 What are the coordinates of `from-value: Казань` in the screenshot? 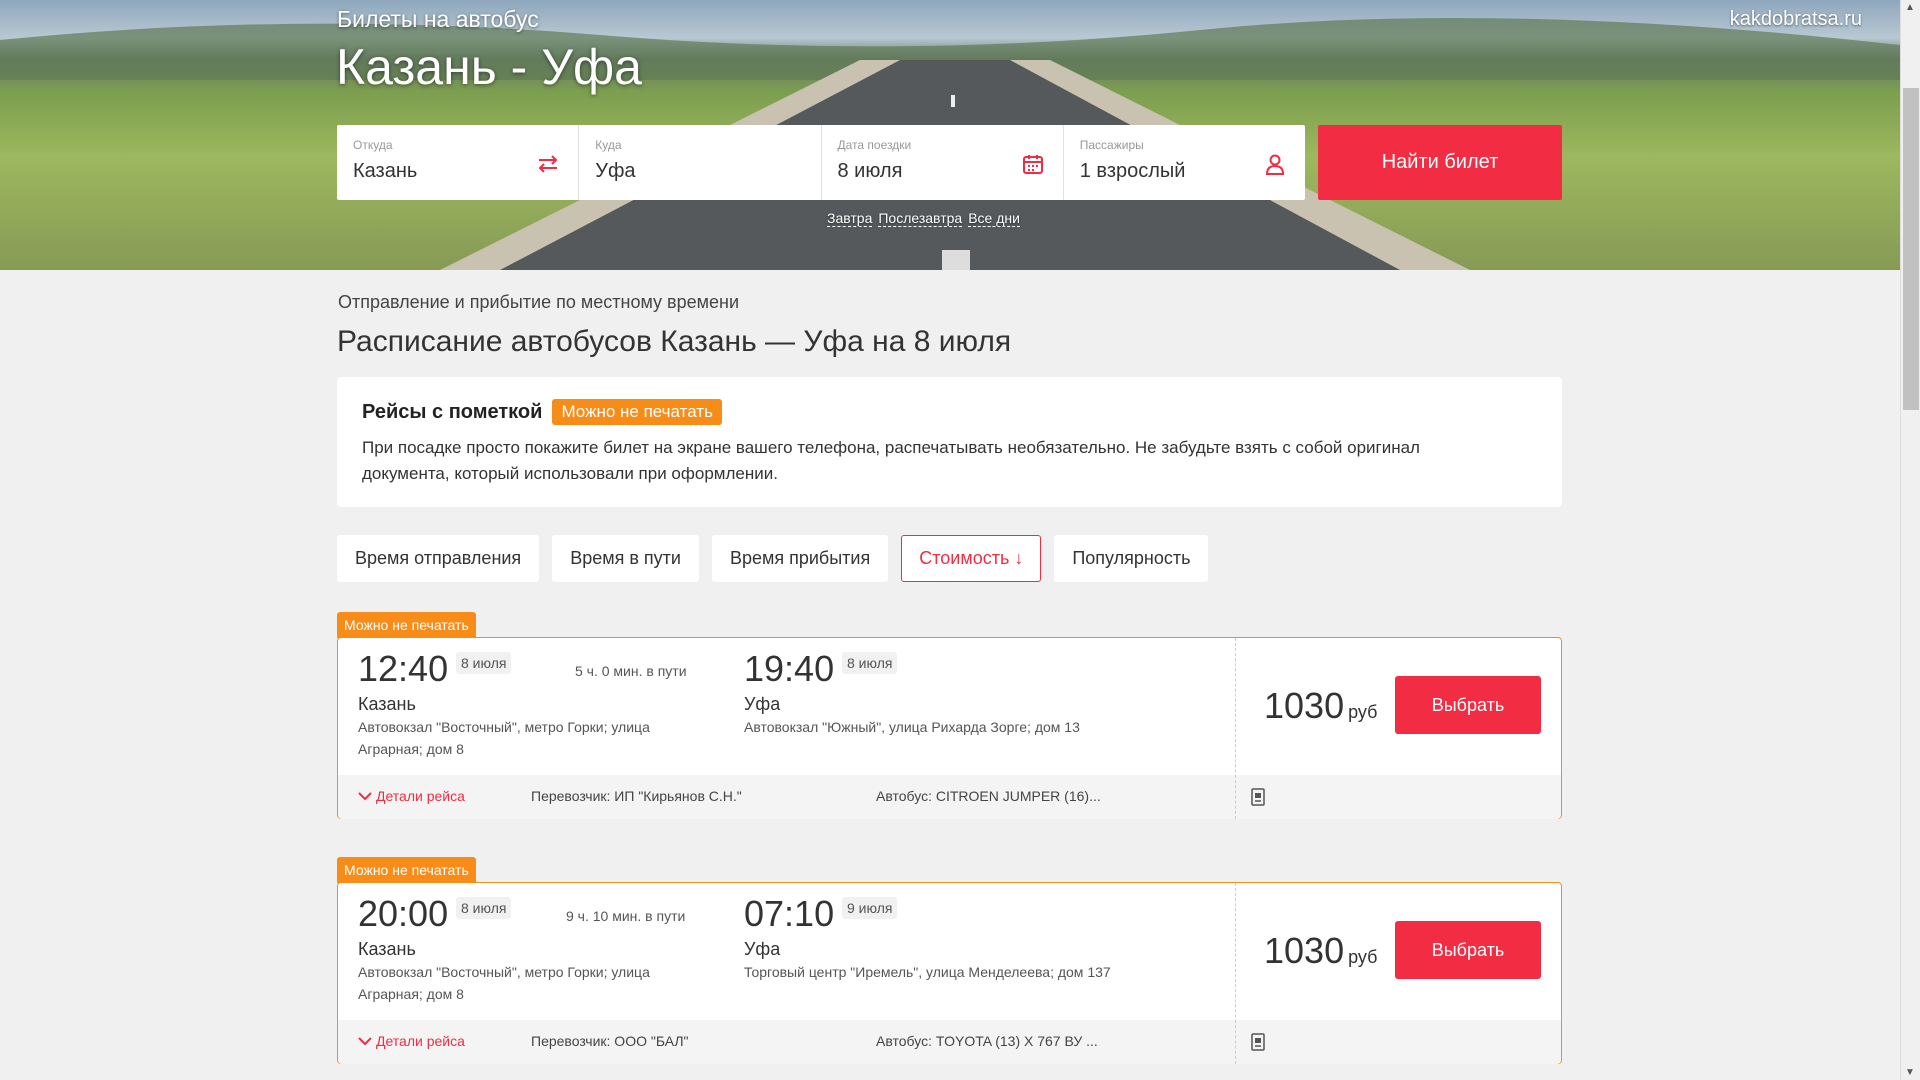 It's located at (385, 171).